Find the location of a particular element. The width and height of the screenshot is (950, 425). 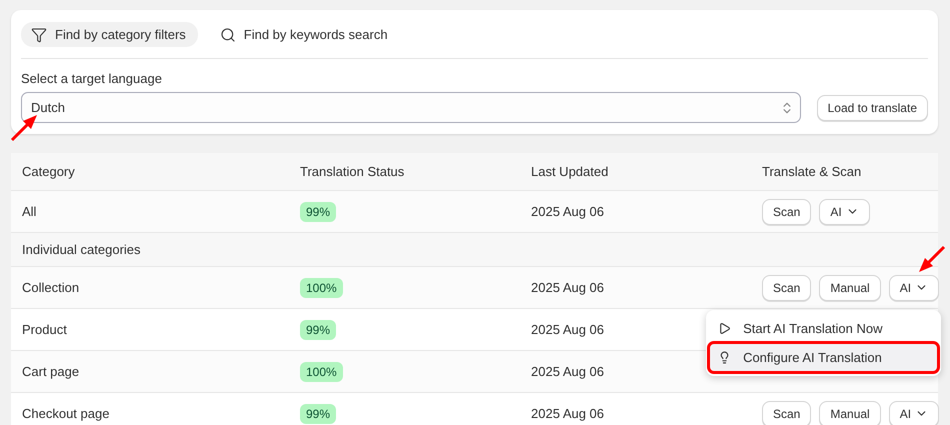

category-name: Checkout page is located at coordinates (66, 413).